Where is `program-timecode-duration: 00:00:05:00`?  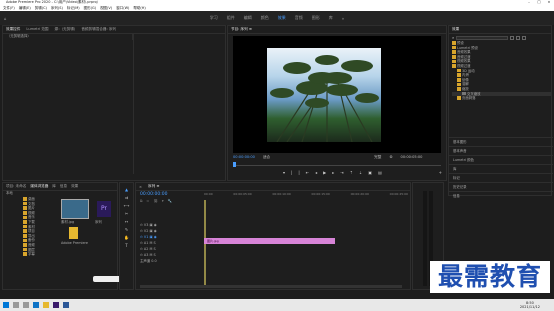 program-timecode-duration: 00:00:05:00 is located at coordinates (411, 157).